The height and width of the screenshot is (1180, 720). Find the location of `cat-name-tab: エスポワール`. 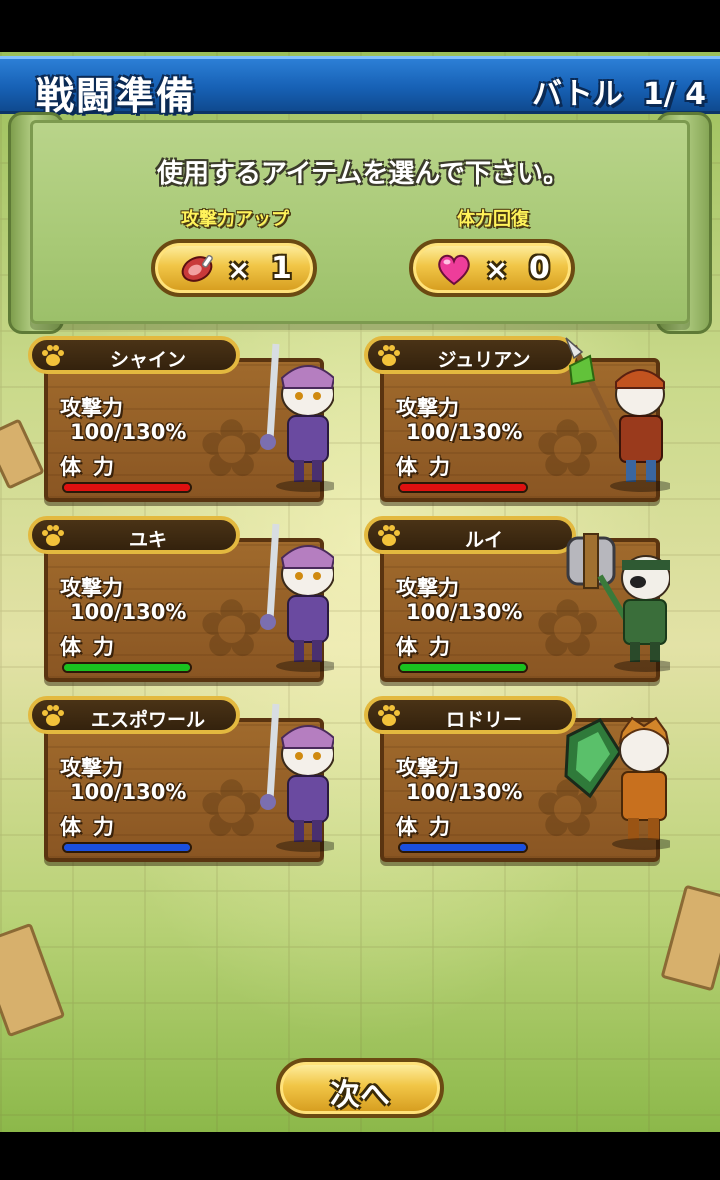

cat-name-tab: エスポワール is located at coordinates (134, 715).